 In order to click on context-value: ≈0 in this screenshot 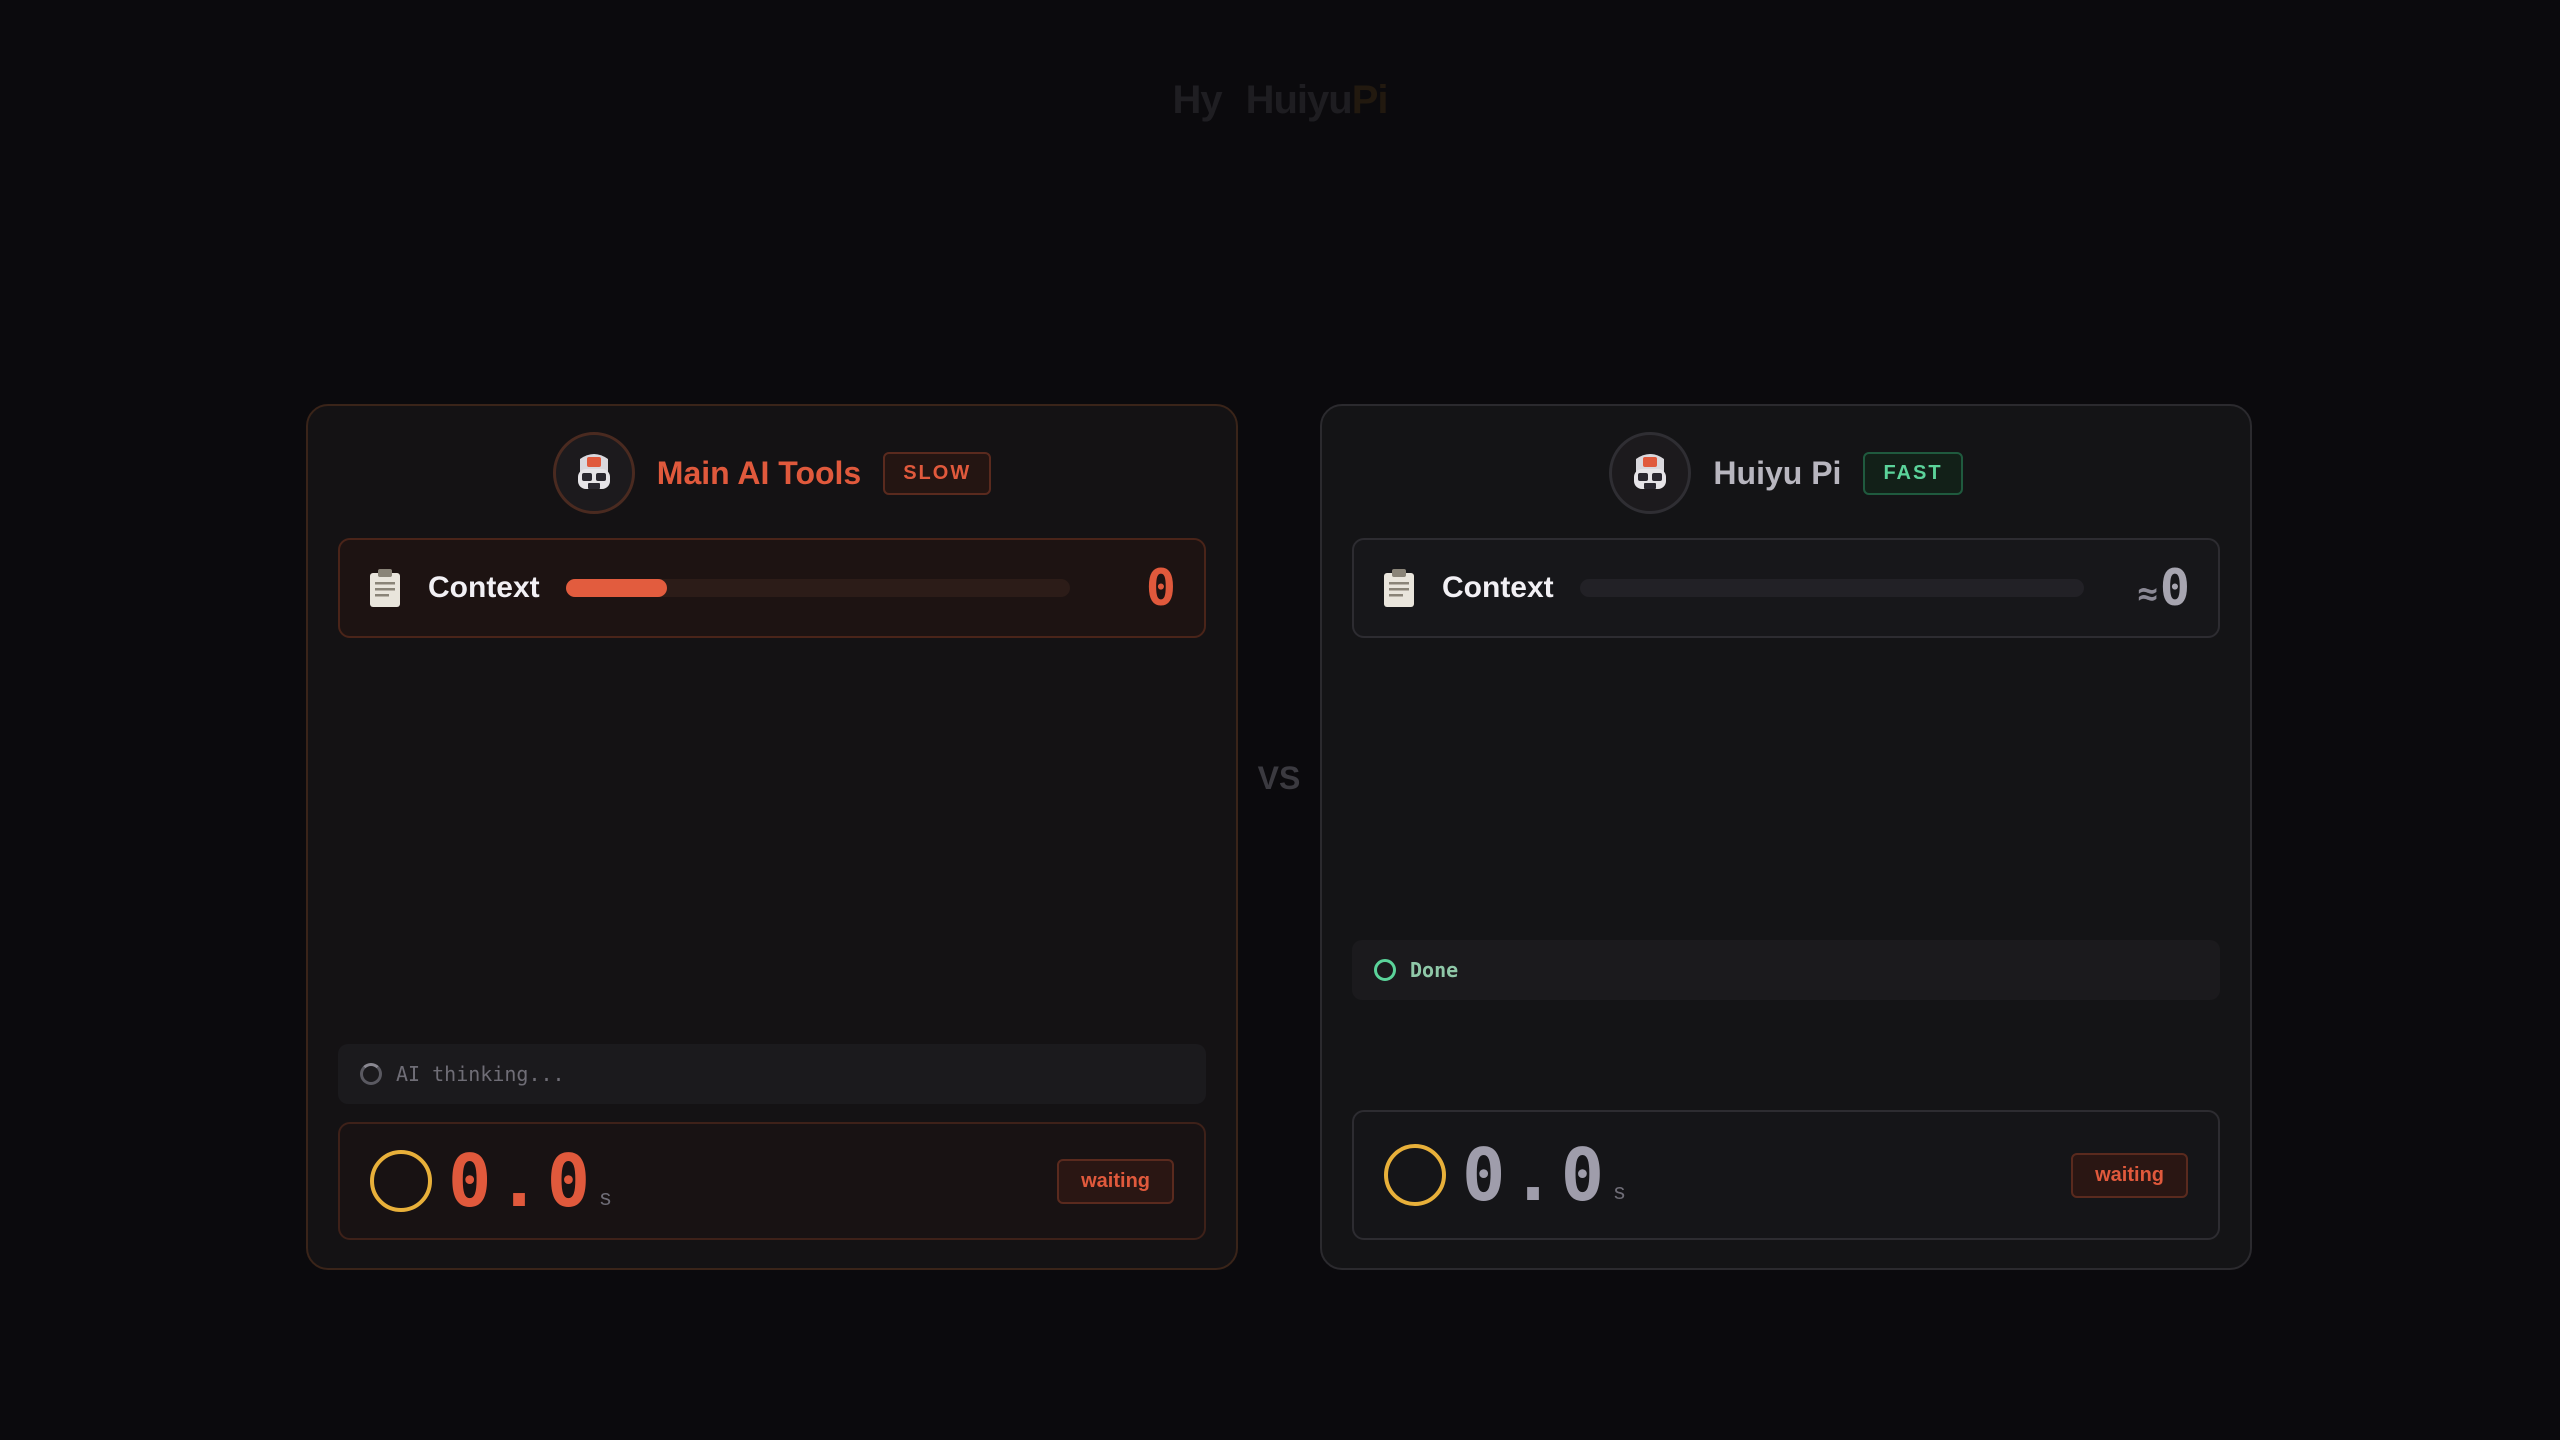, I will do `click(2163, 588)`.